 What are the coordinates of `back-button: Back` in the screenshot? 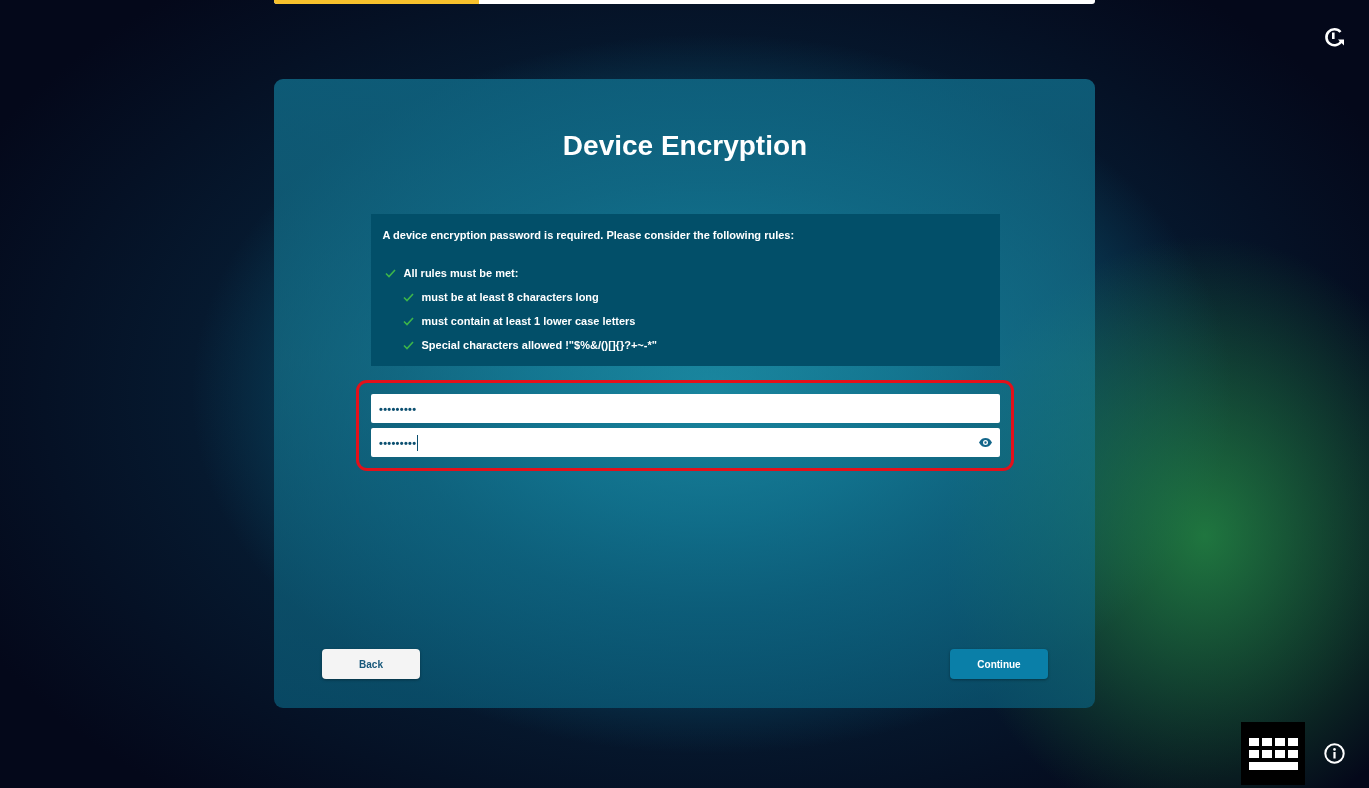 It's located at (371, 664).